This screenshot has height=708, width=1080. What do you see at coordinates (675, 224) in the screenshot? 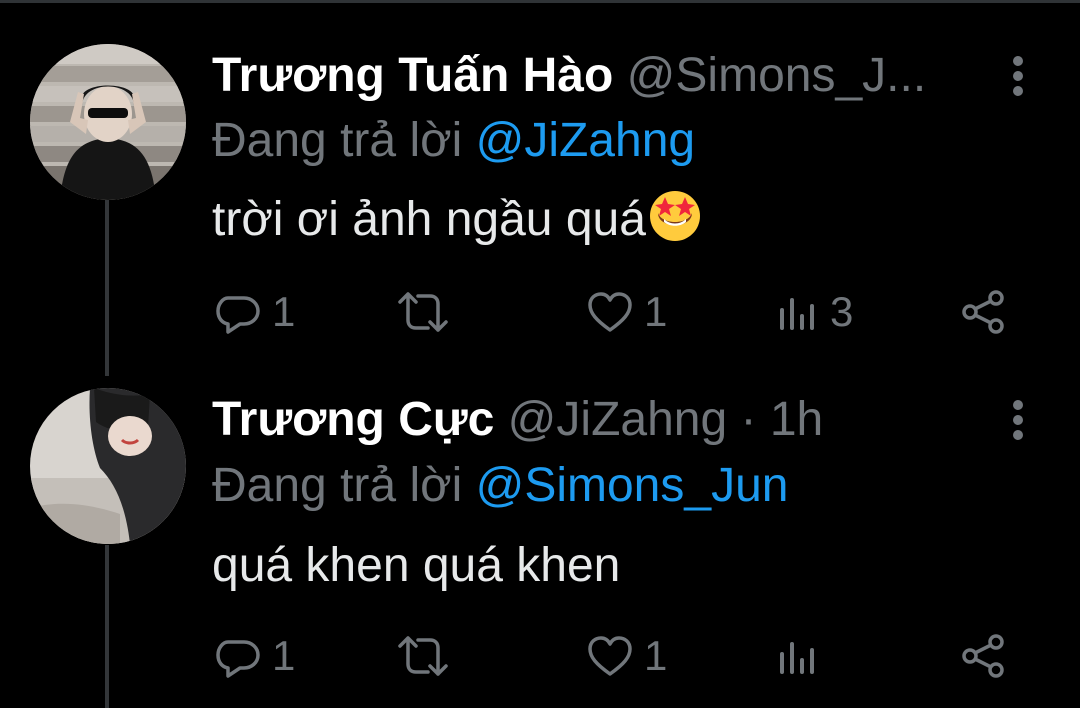
I see `star-struck-emoji-icon` at bounding box center [675, 224].